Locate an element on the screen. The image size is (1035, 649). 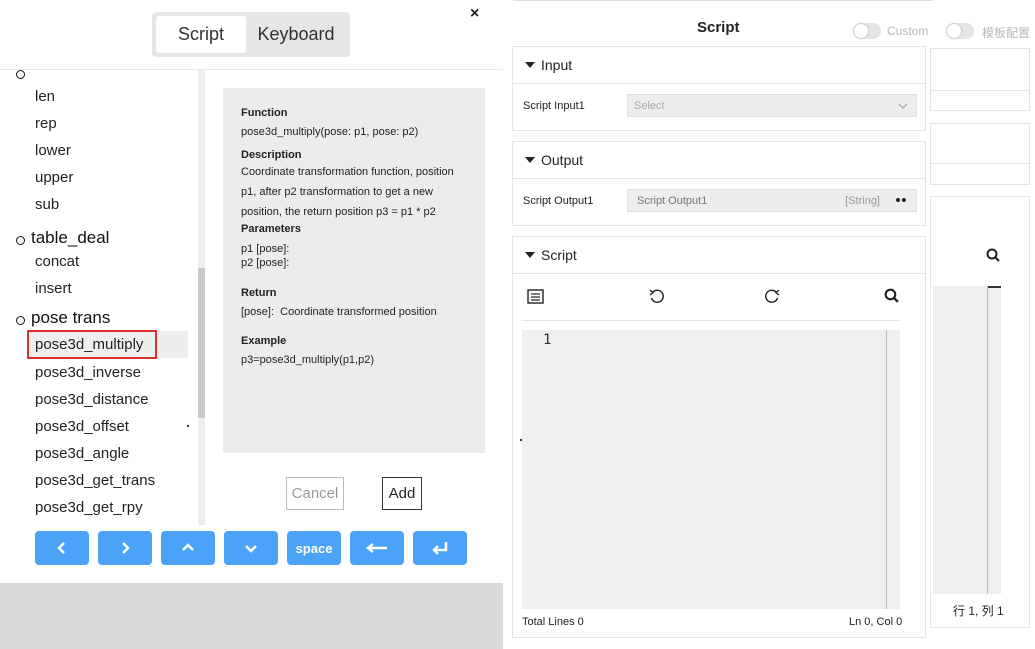
panel-title: Script is located at coordinates (718, 27).